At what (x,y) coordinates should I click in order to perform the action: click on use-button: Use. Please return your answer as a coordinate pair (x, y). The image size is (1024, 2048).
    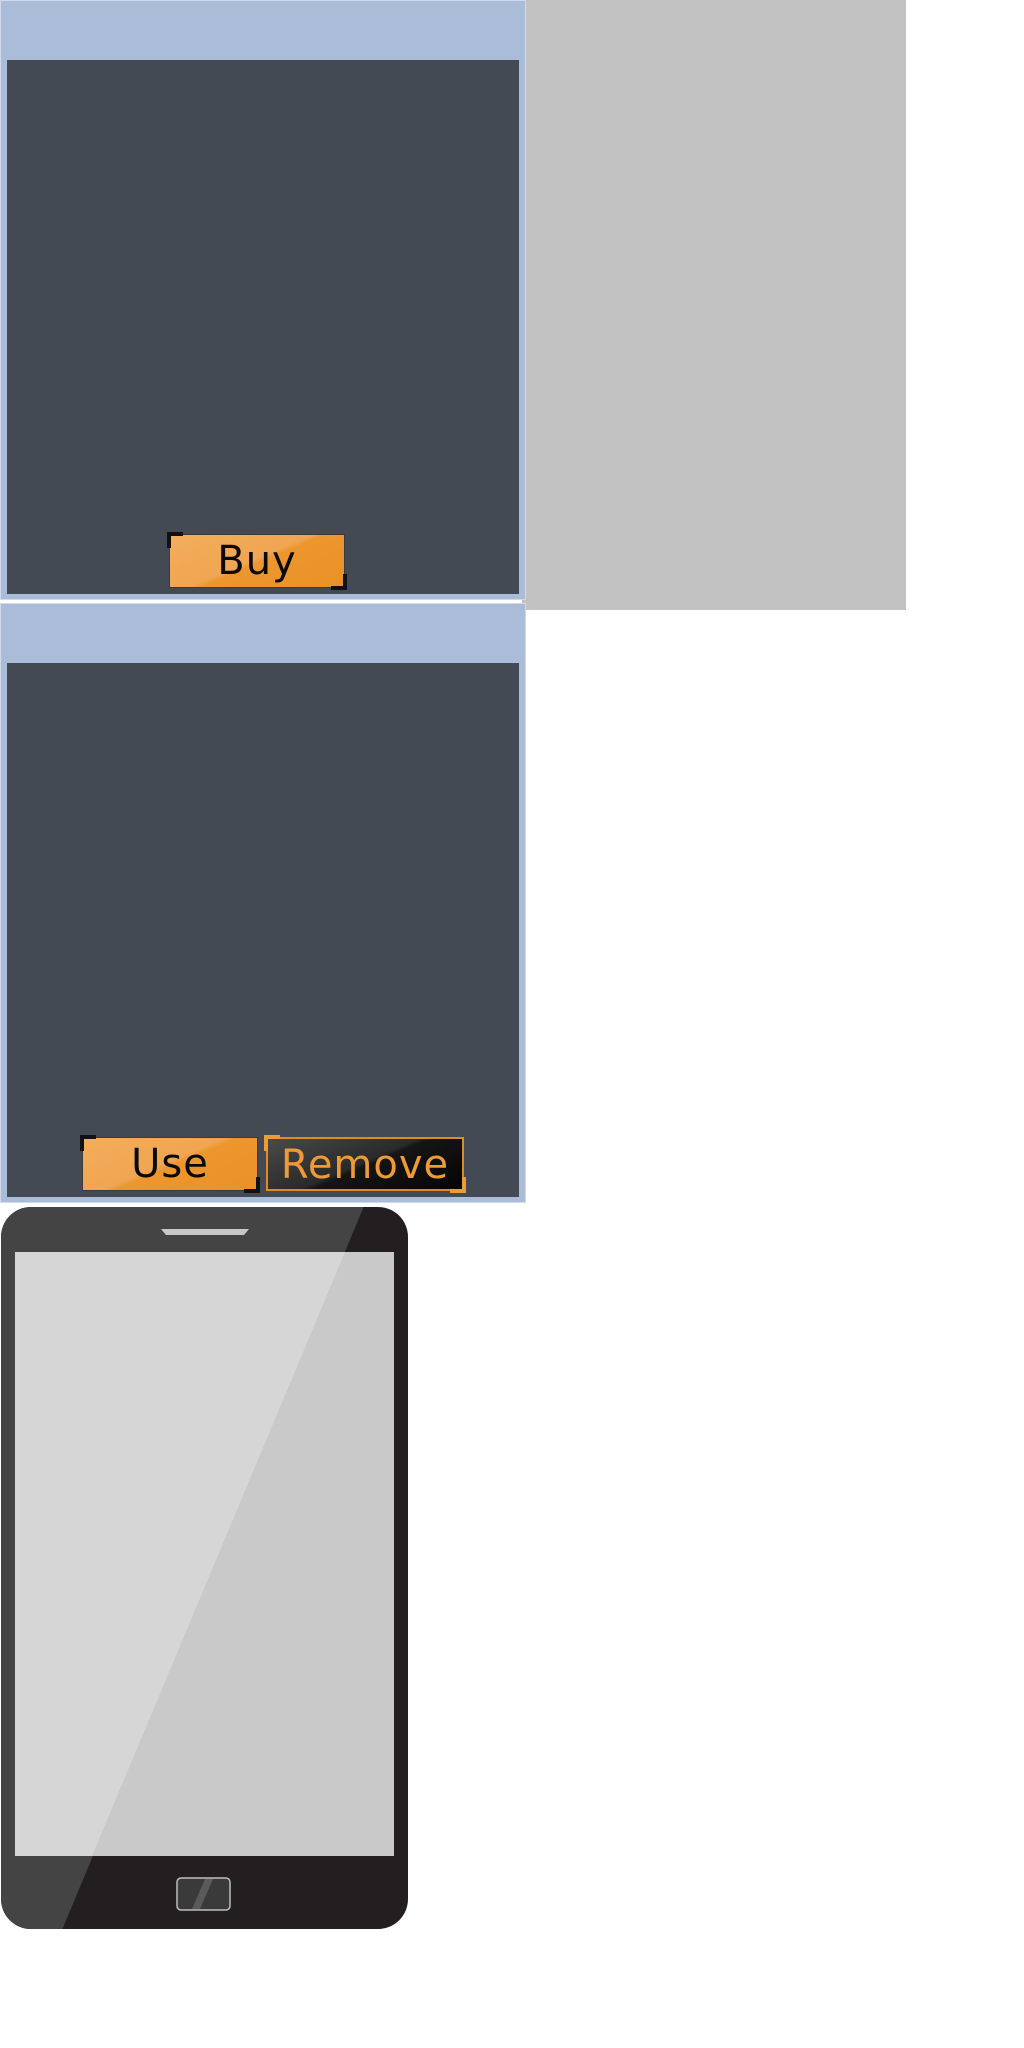
    Looking at the image, I should click on (170, 1164).